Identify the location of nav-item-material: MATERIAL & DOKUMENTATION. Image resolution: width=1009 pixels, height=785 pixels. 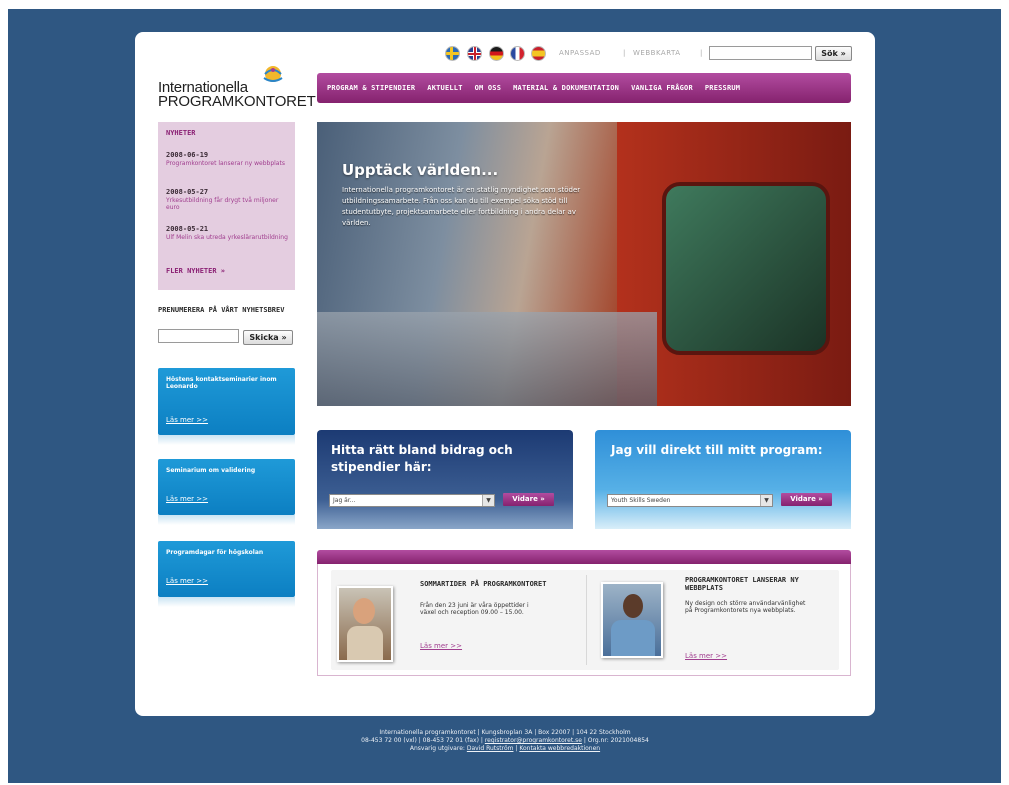
(566, 88).